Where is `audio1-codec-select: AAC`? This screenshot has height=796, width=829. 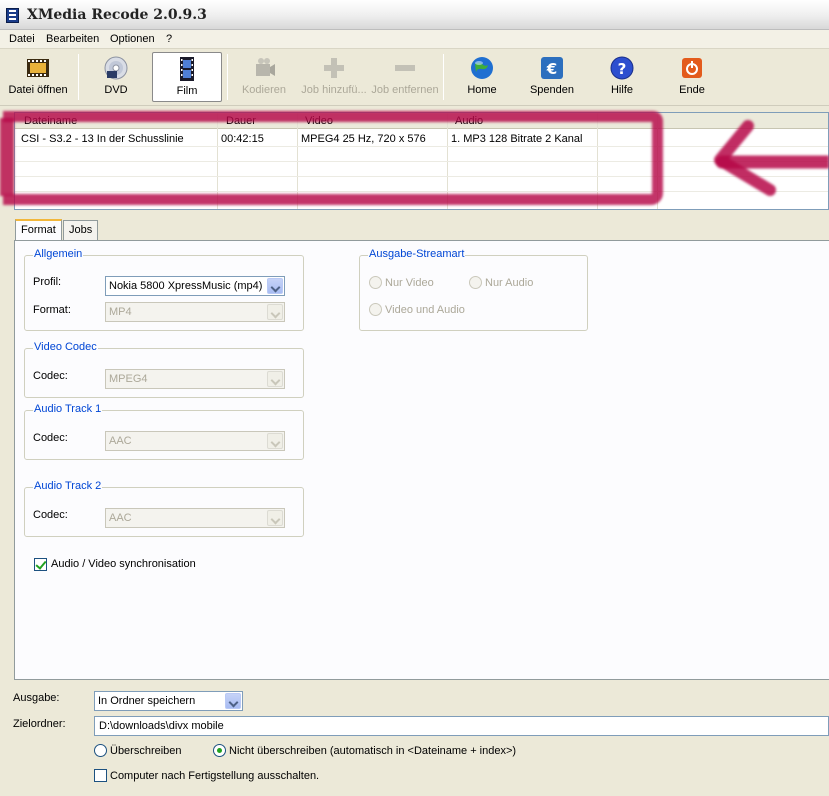
audio1-codec-select: AAC is located at coordinates (195, 441).